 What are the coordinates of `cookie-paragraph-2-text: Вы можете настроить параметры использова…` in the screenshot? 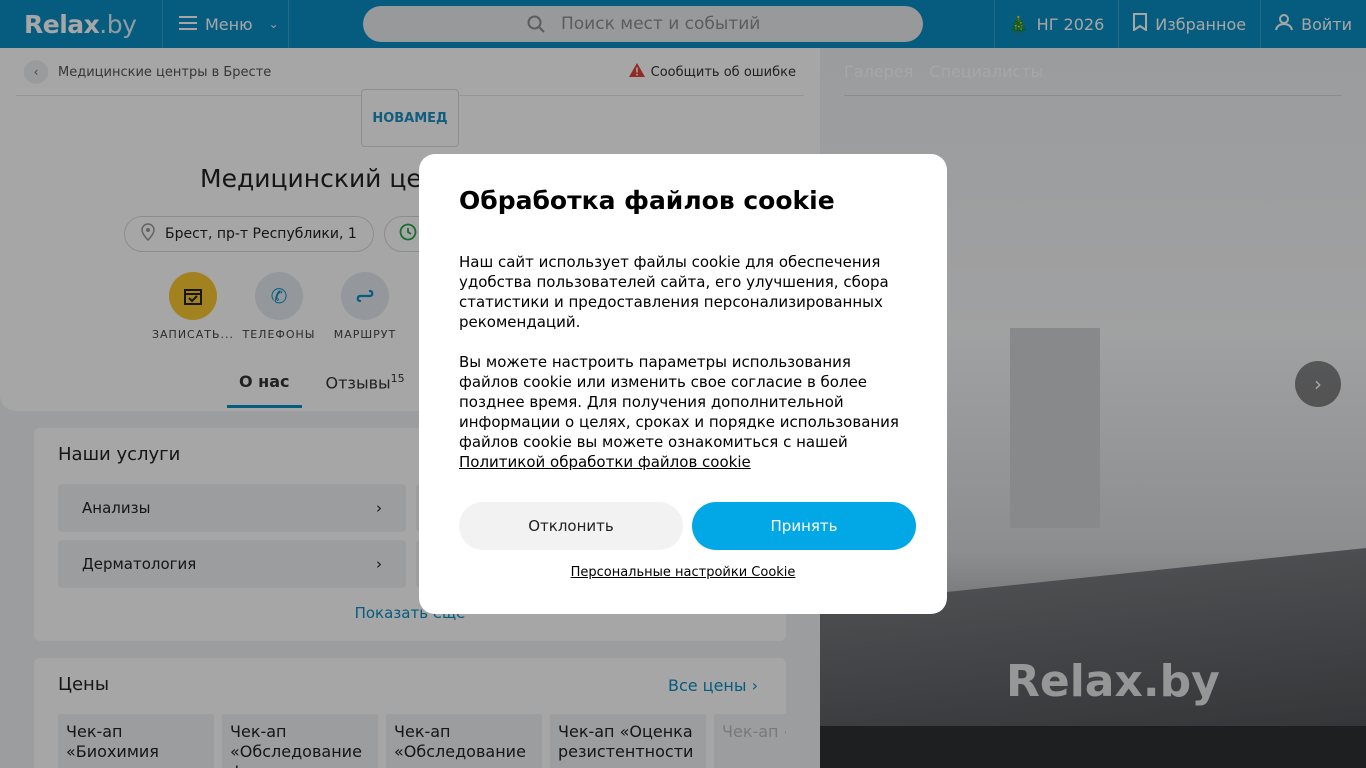 It's located at (679, 402).